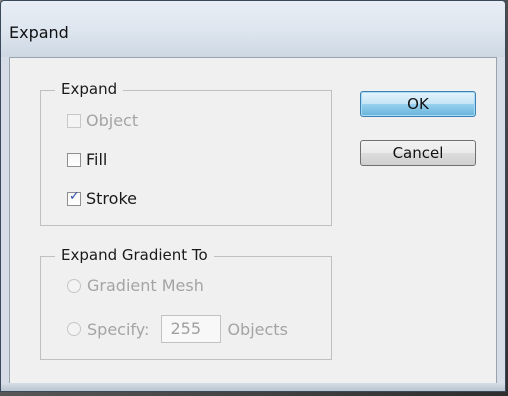  Describe the element at coordinates (96, 159) in the screenshot. I see `fill-checkbox-label: Fill` at that location.